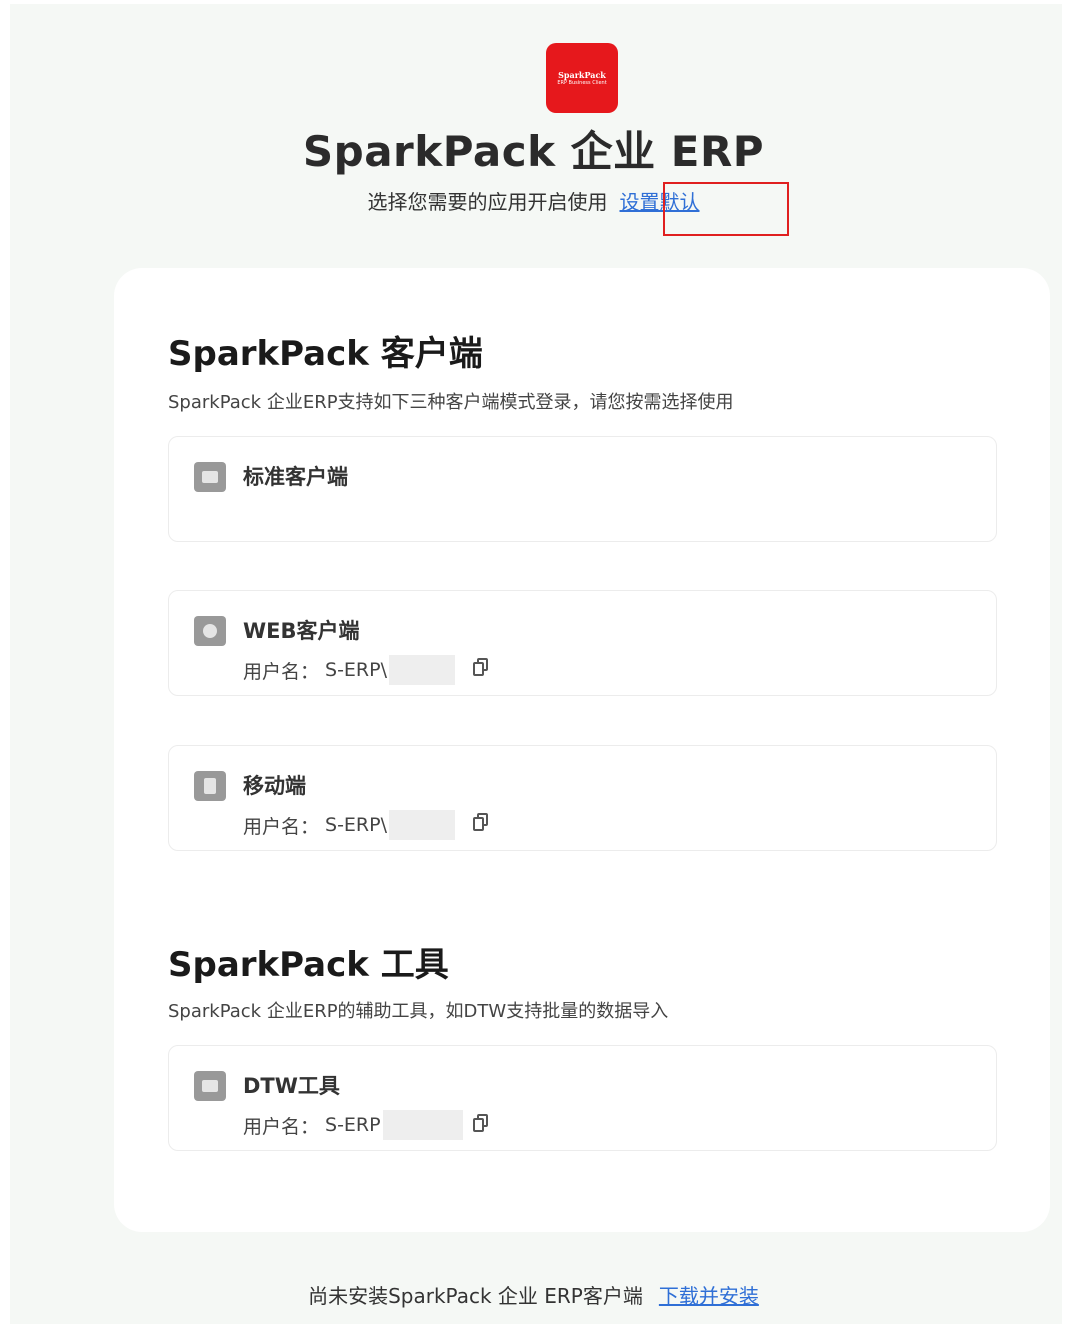  I want to click on client-item-mobile: 移动端 用户名： S-ERP\, so click(582, 798).